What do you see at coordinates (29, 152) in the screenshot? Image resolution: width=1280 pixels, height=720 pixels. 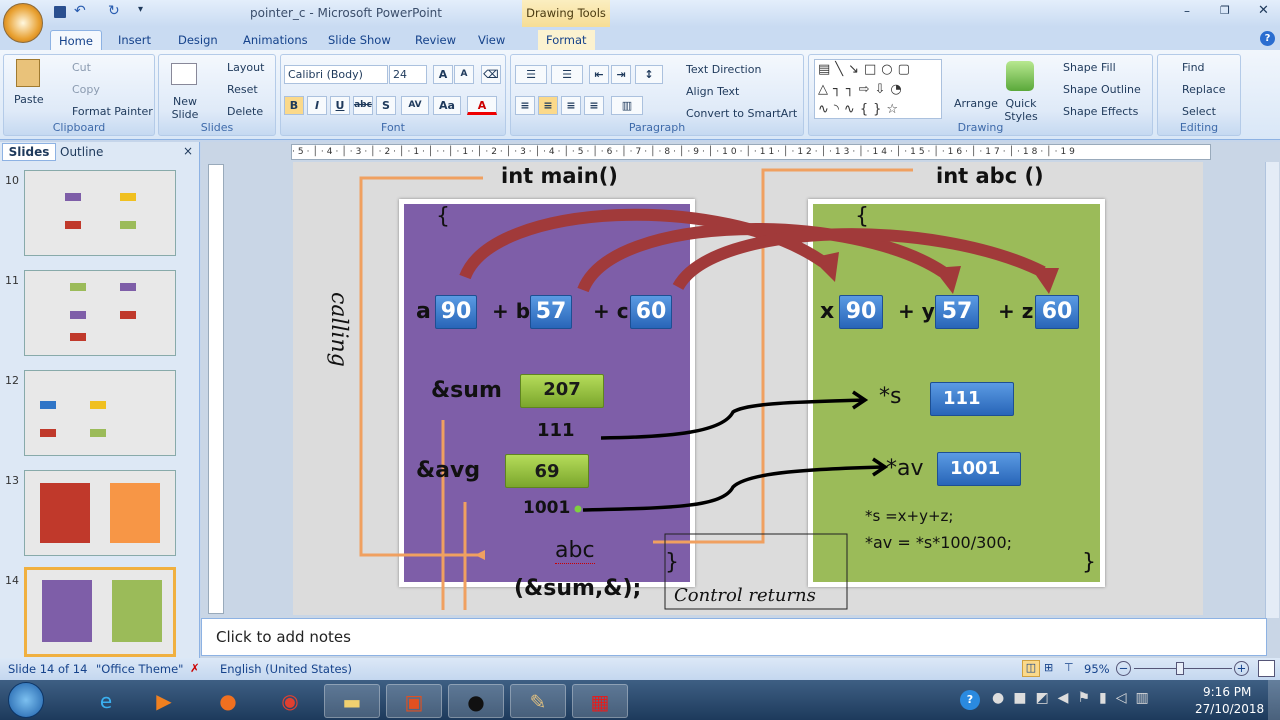 I see `tab-slides: Slides` at bounding box center [29, 152].